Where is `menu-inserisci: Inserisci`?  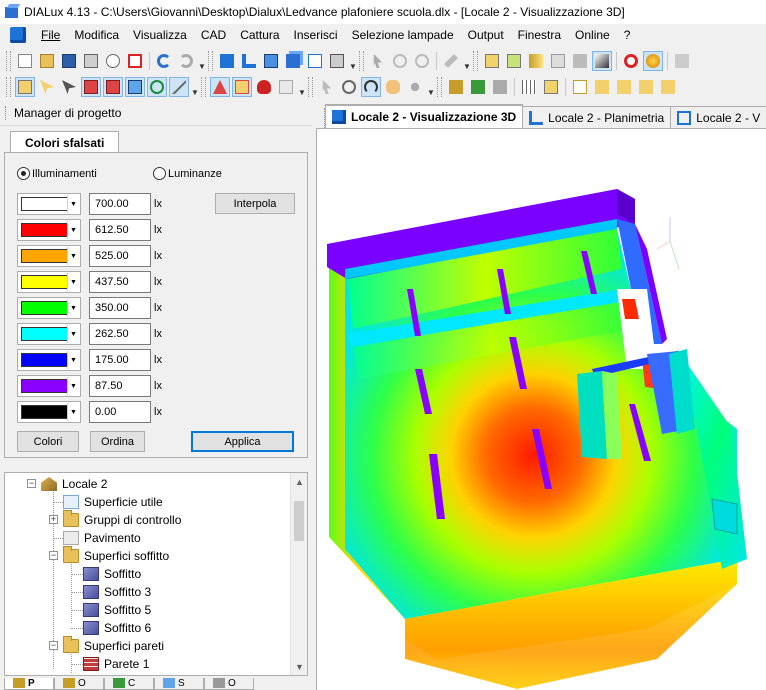 menu-inserisci: Inserisci is located at coordinates (316, 35).